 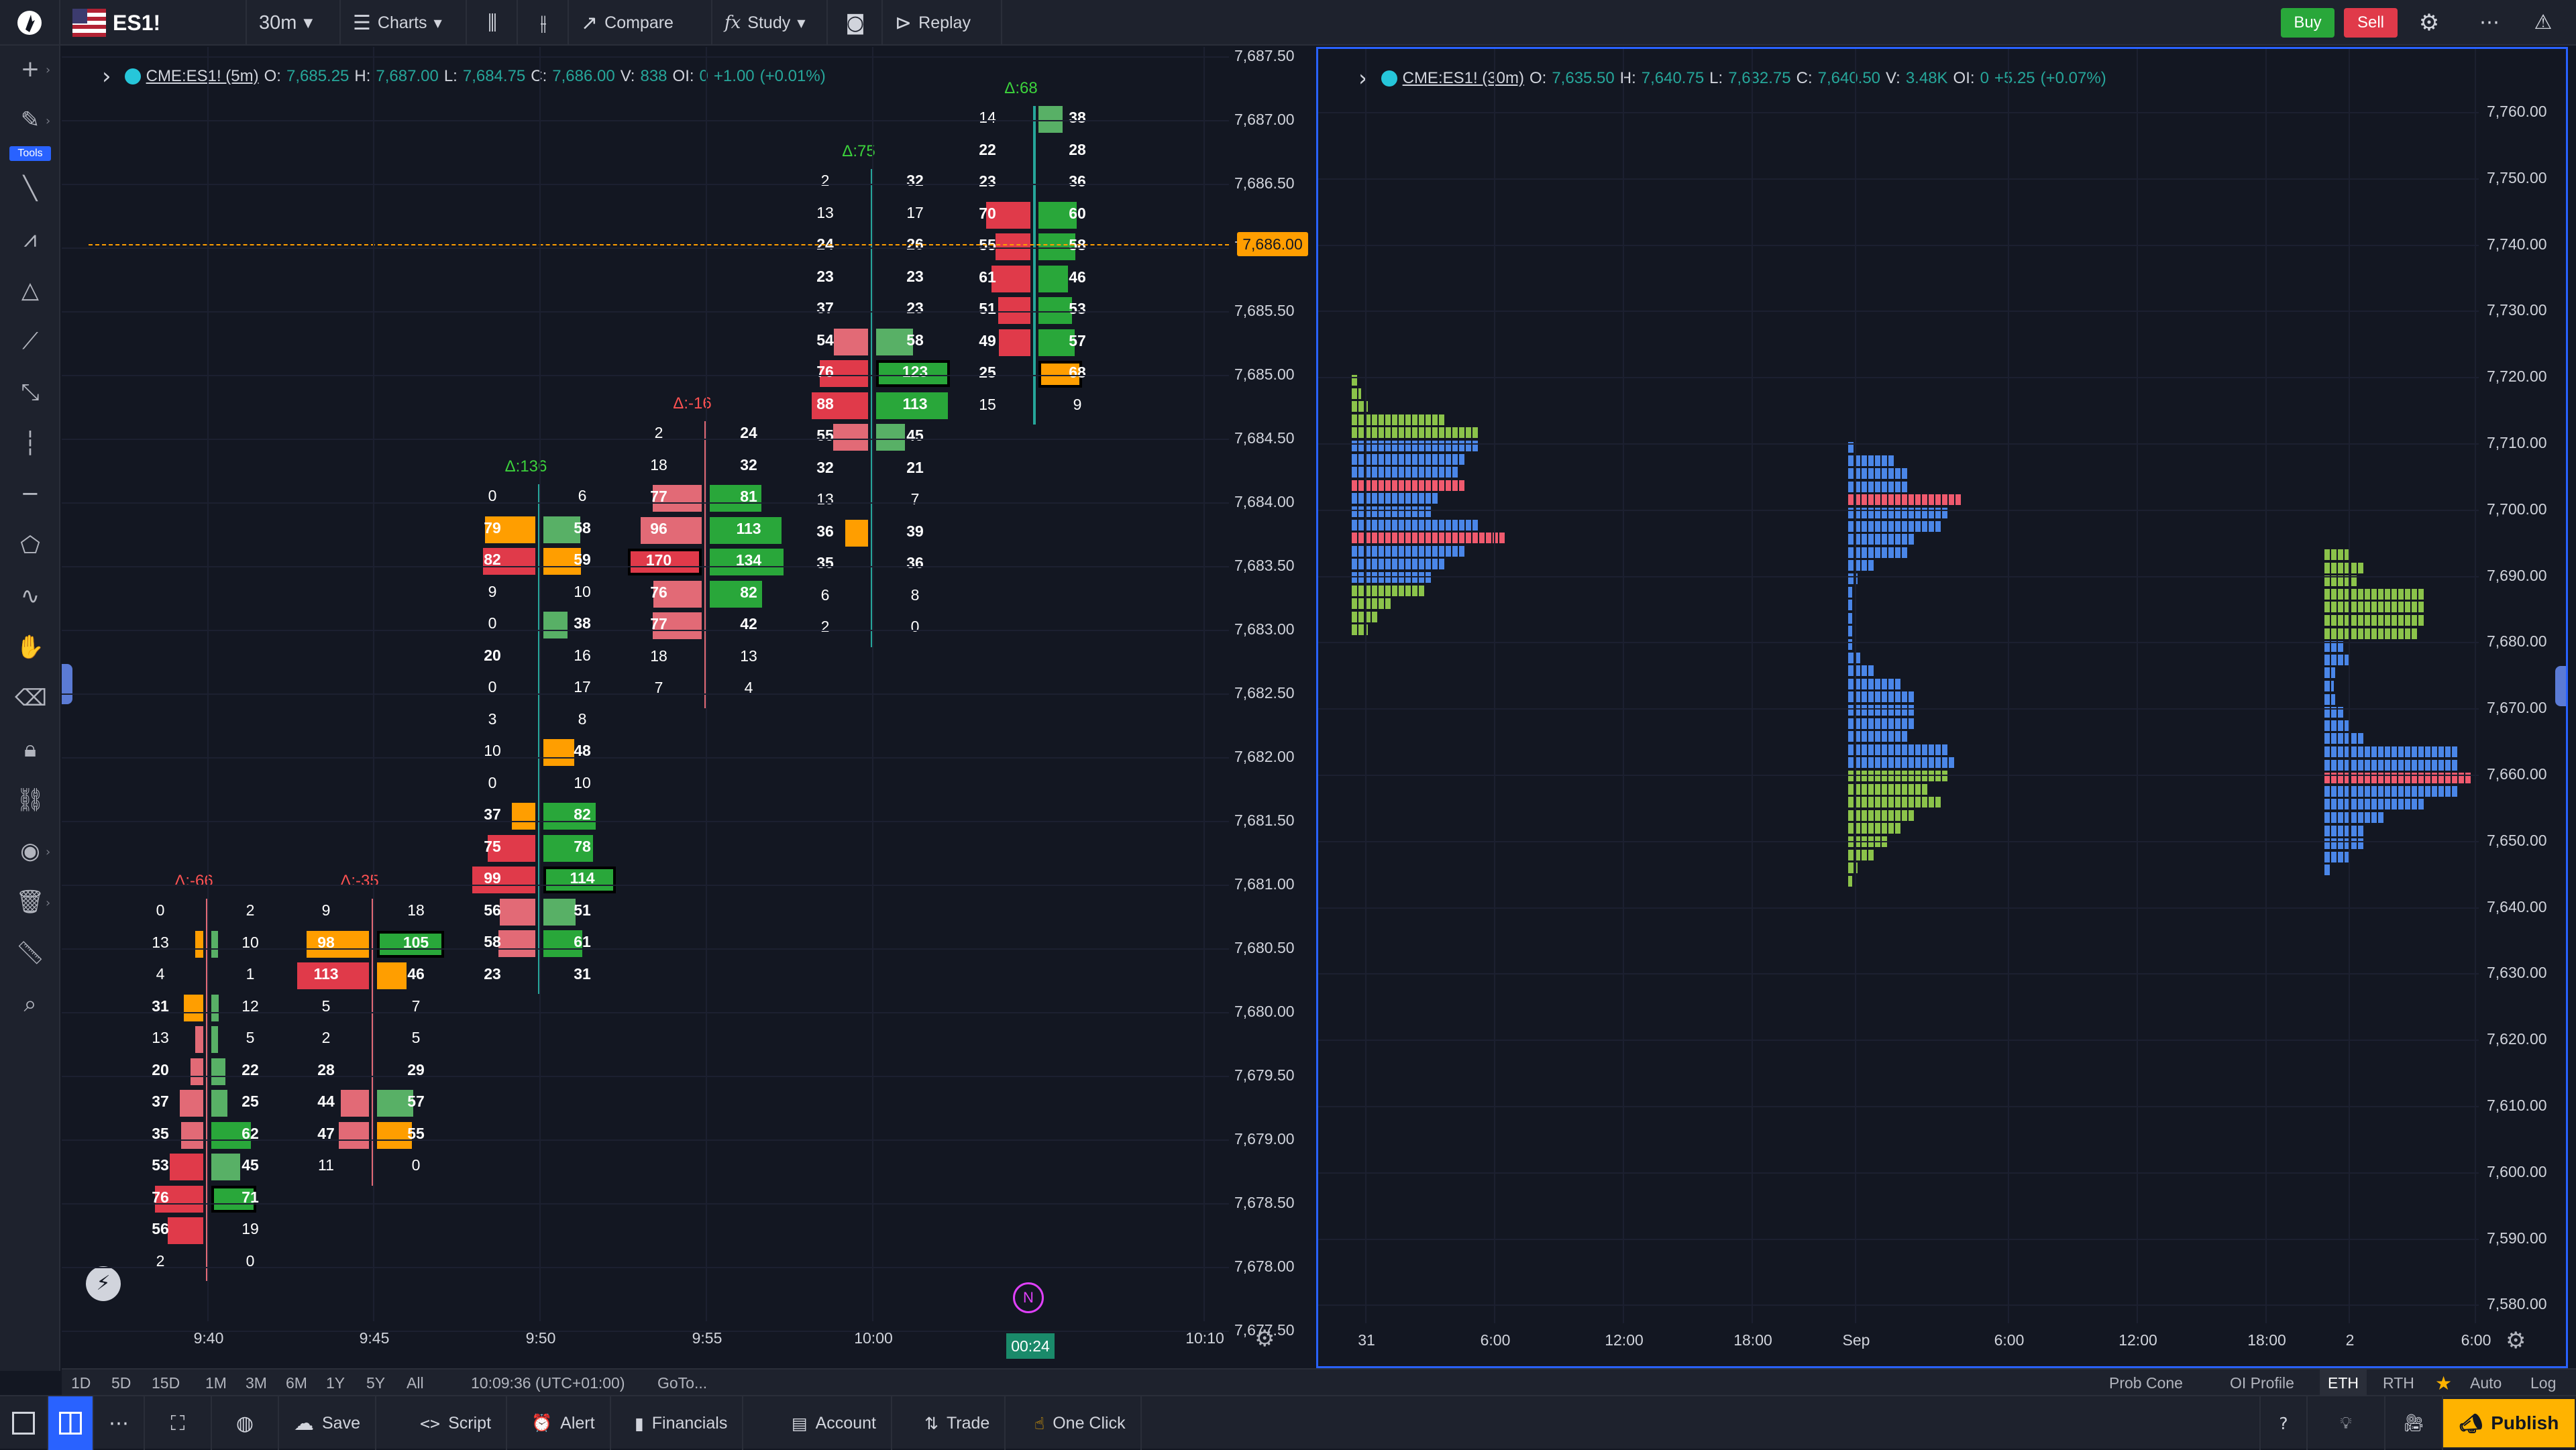 I want to click on footprint-ask-value: 57, so click(x=416, y=1101).